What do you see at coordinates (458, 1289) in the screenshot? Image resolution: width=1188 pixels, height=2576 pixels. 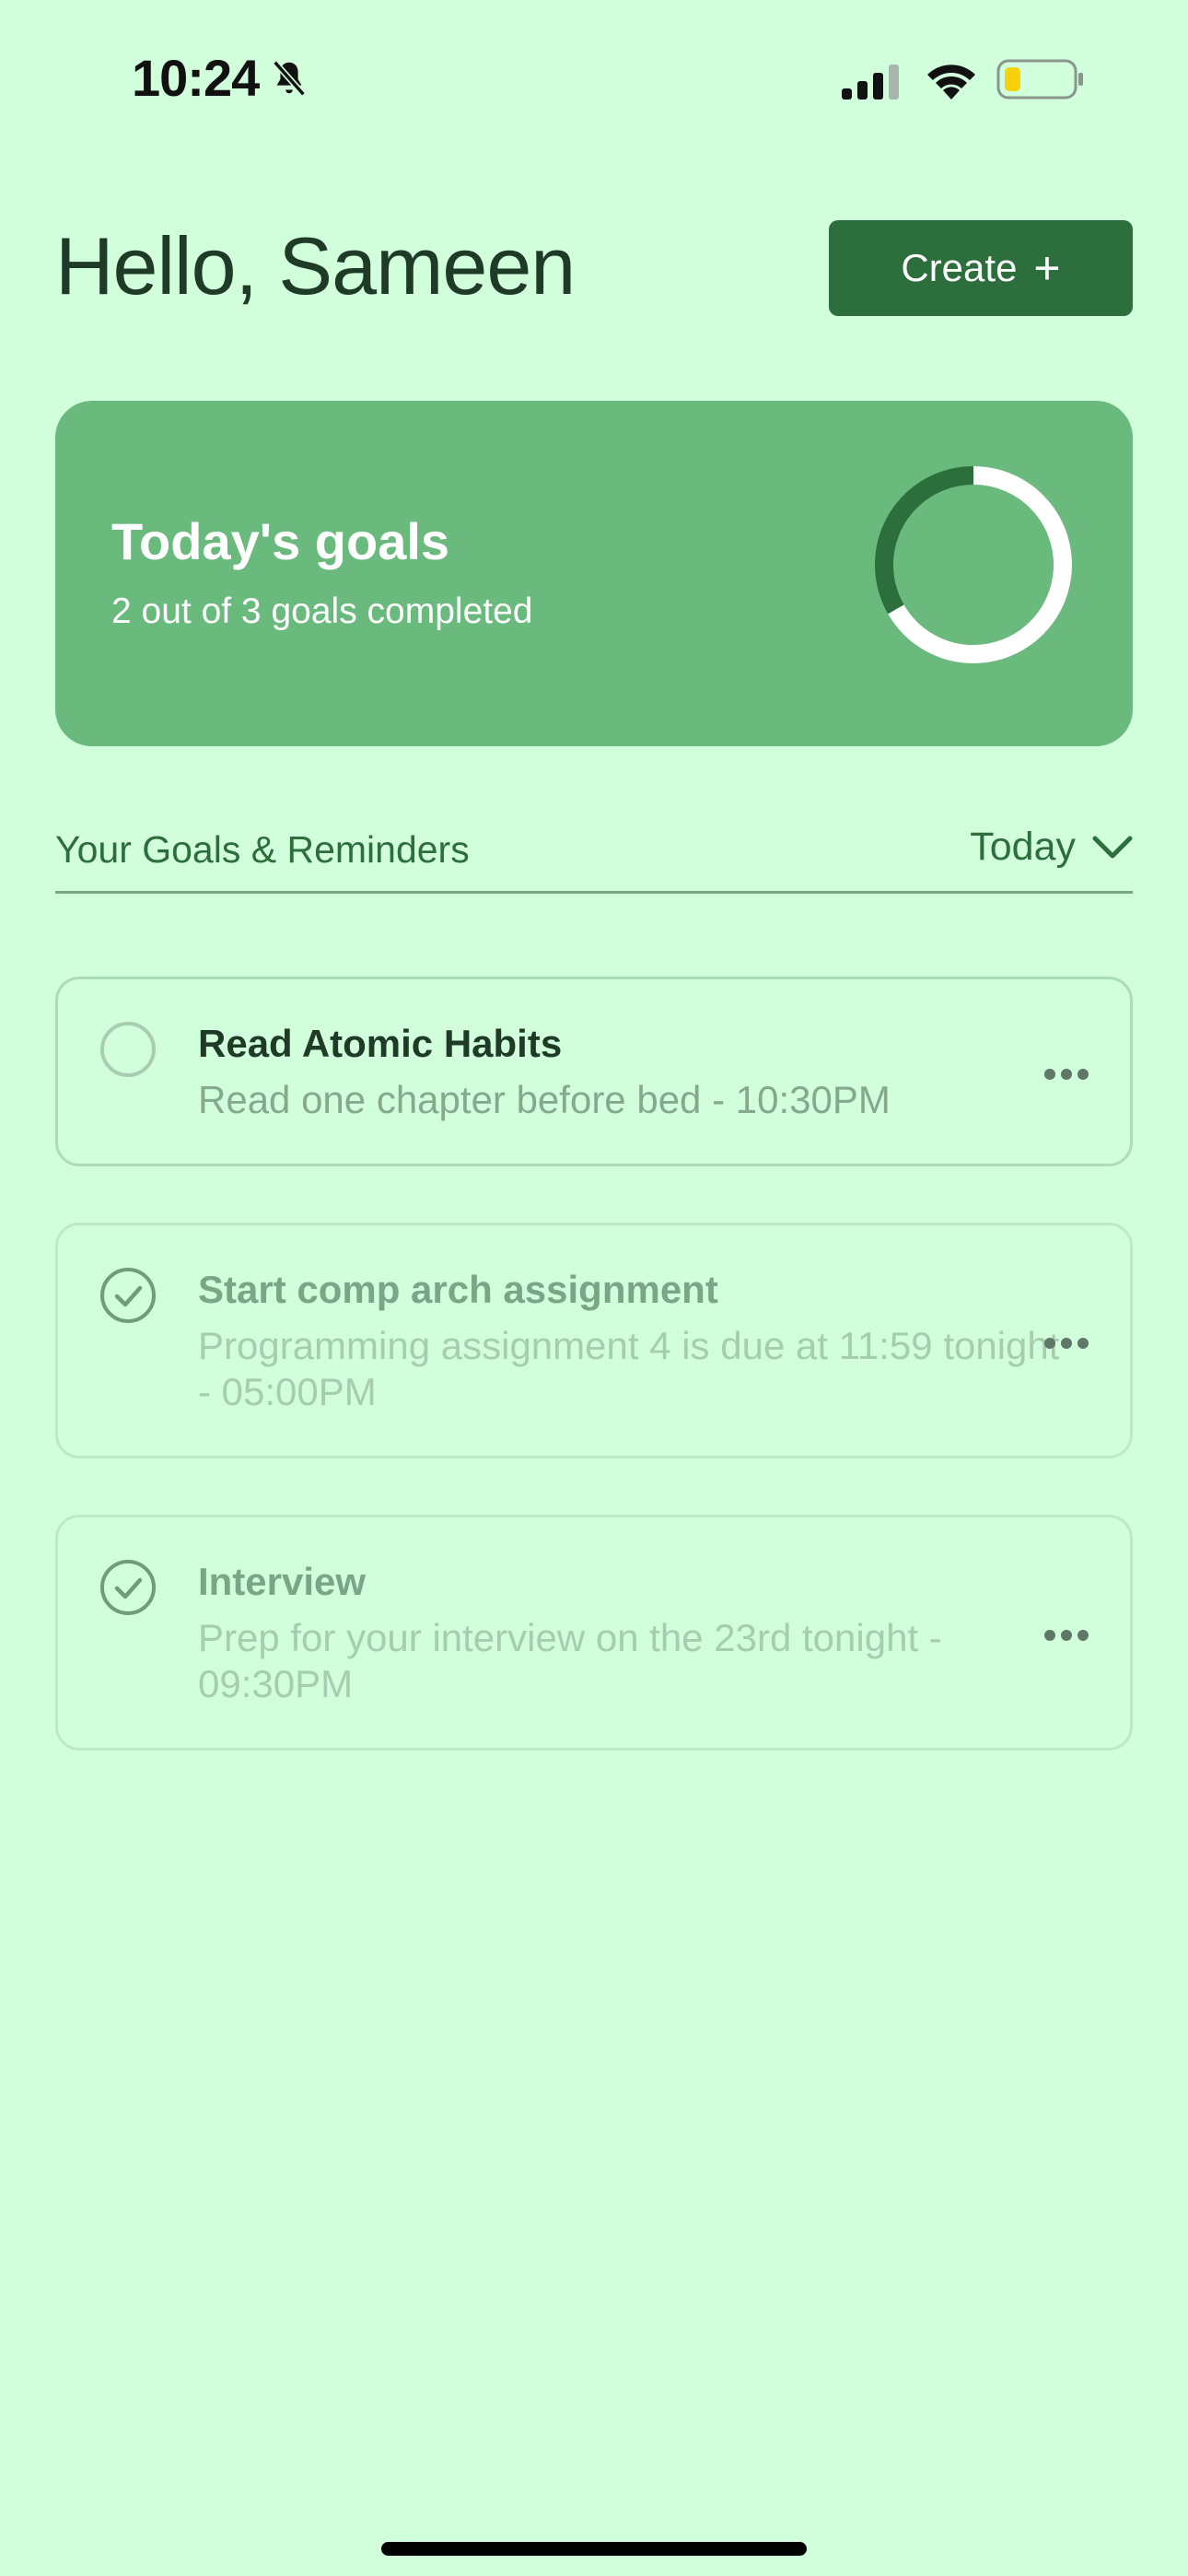 I see `goal-title: Start comp arch assignment` at bounding box center [458, 1289].